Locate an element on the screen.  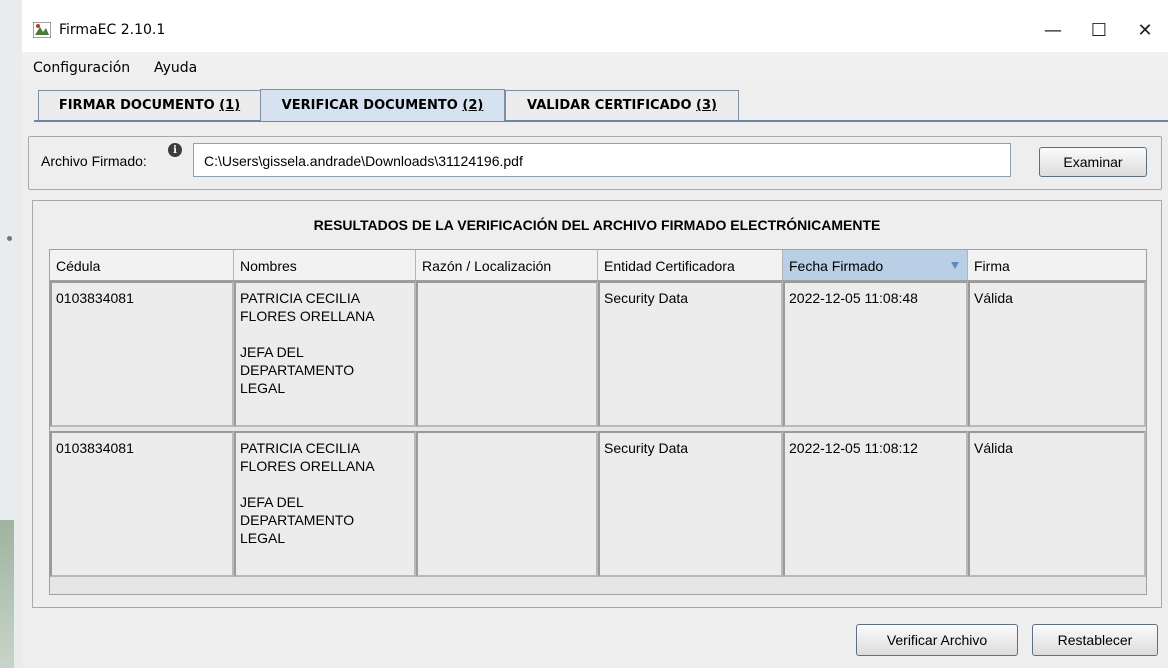
desktop-image-fragment is located at coordinates (7, 594).